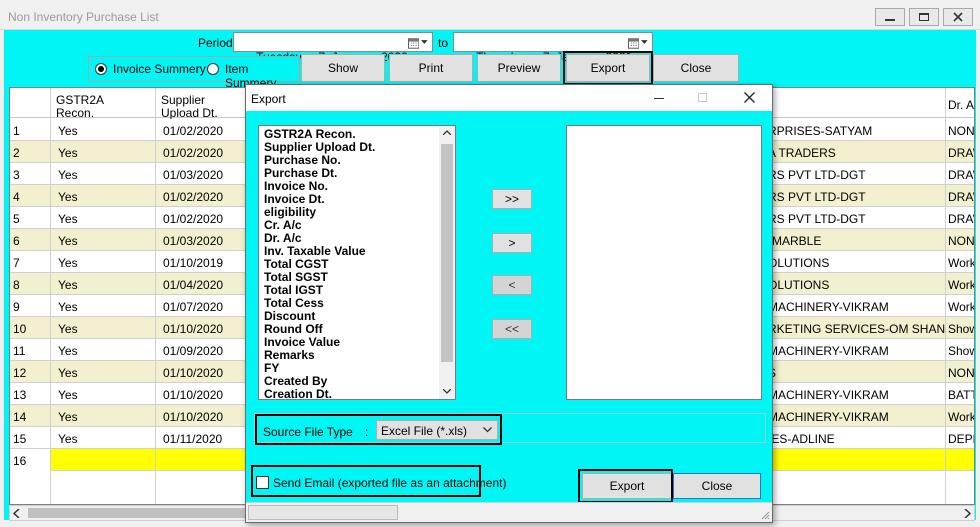 The image size is (980, 527). What do you see at coordinates (215, 43) in the screenshot?
I see `period-label: Period` at bounding box center [215, 43].